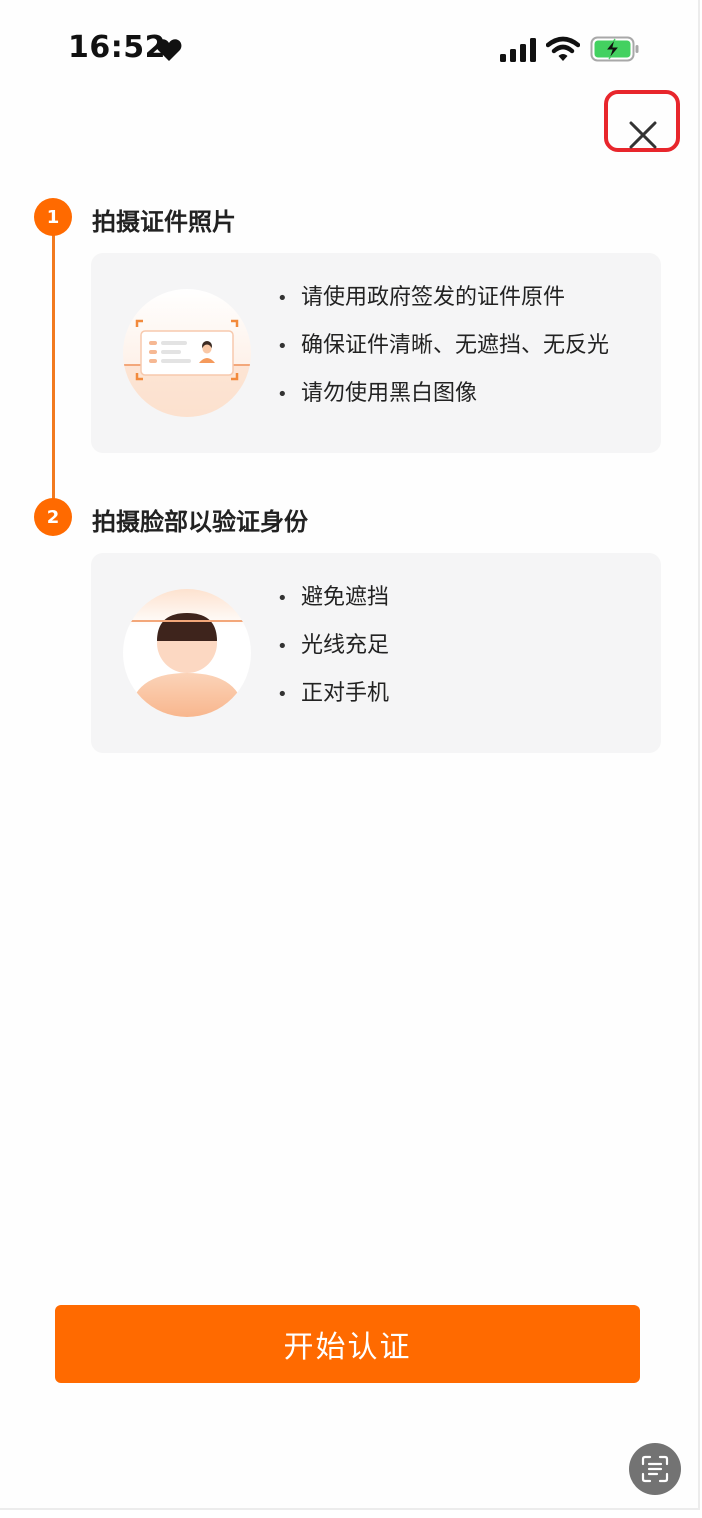 The height and width of the screenshot is (1518, 702). I want to click on start-verification-button: 开始认证, so click(347, 1344).